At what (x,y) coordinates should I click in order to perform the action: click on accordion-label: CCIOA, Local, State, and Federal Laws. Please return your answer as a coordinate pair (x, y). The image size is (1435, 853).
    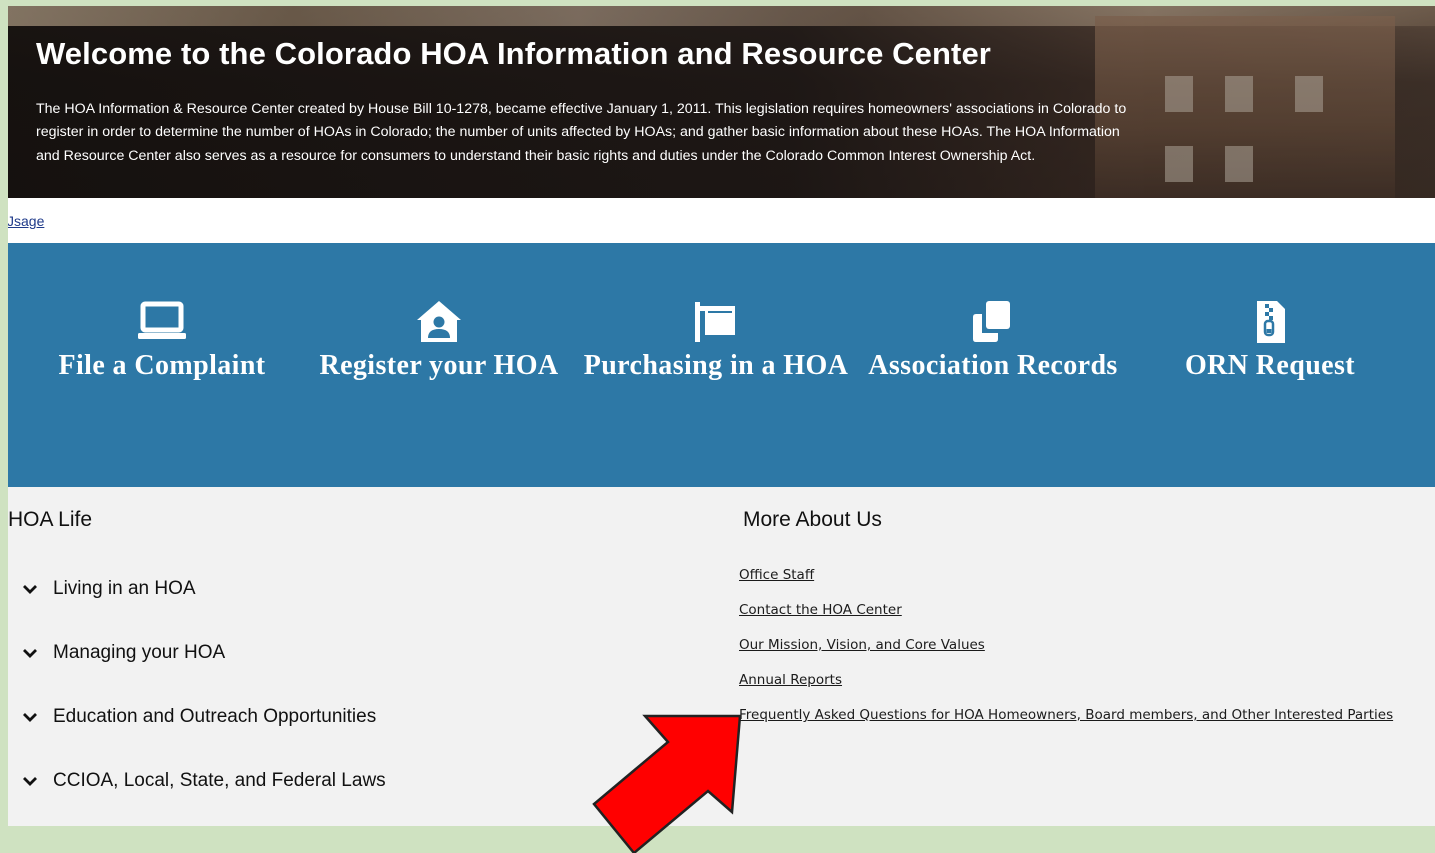
    Looking at the image, I should click on (219, 780).